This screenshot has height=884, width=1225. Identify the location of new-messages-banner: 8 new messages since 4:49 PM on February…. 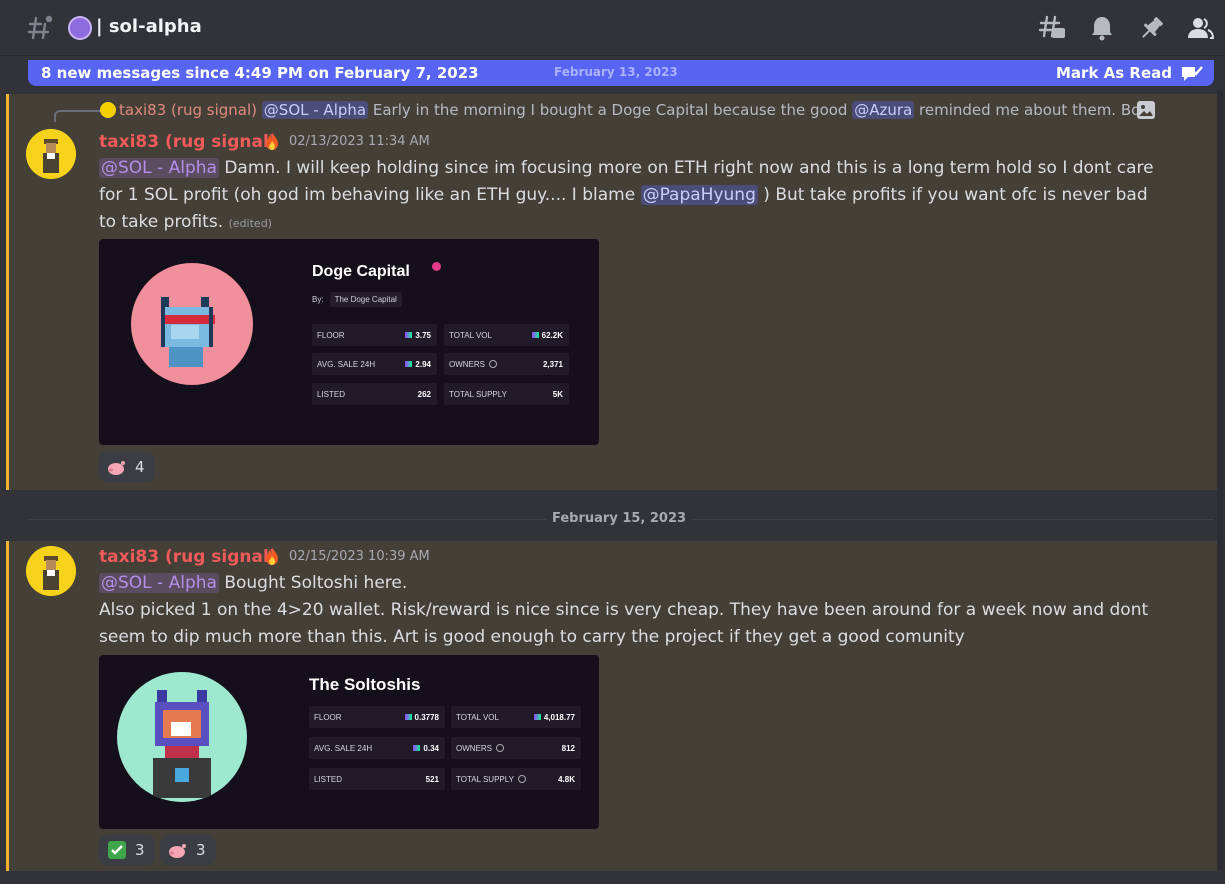
(621, 73).